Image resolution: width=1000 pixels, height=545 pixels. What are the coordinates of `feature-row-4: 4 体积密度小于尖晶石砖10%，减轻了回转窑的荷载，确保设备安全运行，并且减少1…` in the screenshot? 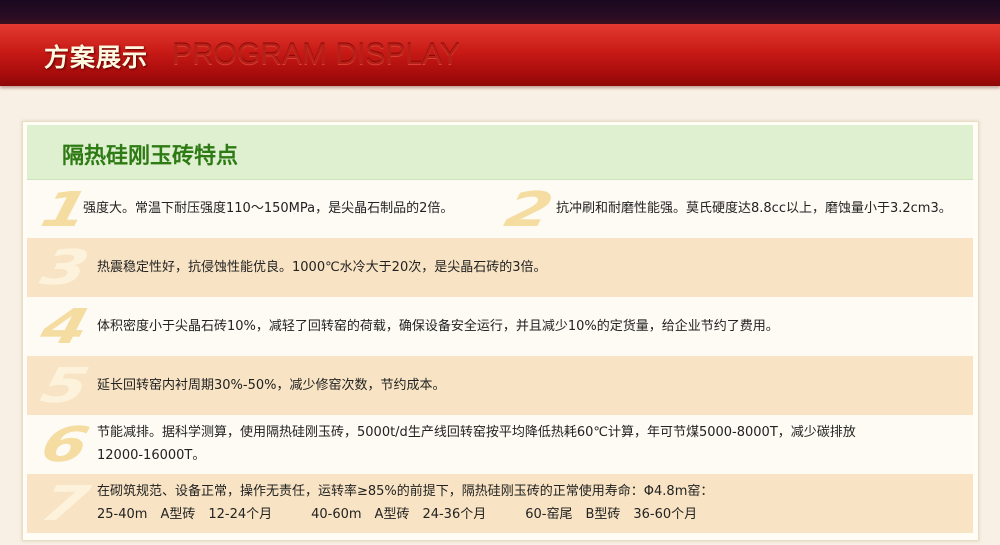 It's located at (500, 326).